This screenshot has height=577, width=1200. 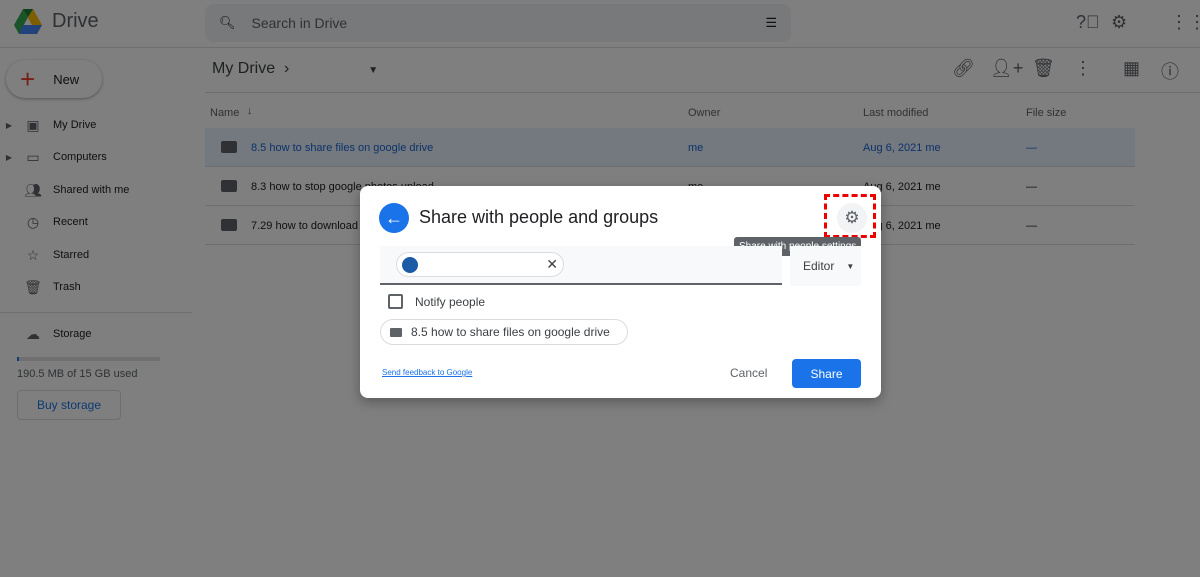 I want to click on role-value: Editor, so click(x=819, y=266).